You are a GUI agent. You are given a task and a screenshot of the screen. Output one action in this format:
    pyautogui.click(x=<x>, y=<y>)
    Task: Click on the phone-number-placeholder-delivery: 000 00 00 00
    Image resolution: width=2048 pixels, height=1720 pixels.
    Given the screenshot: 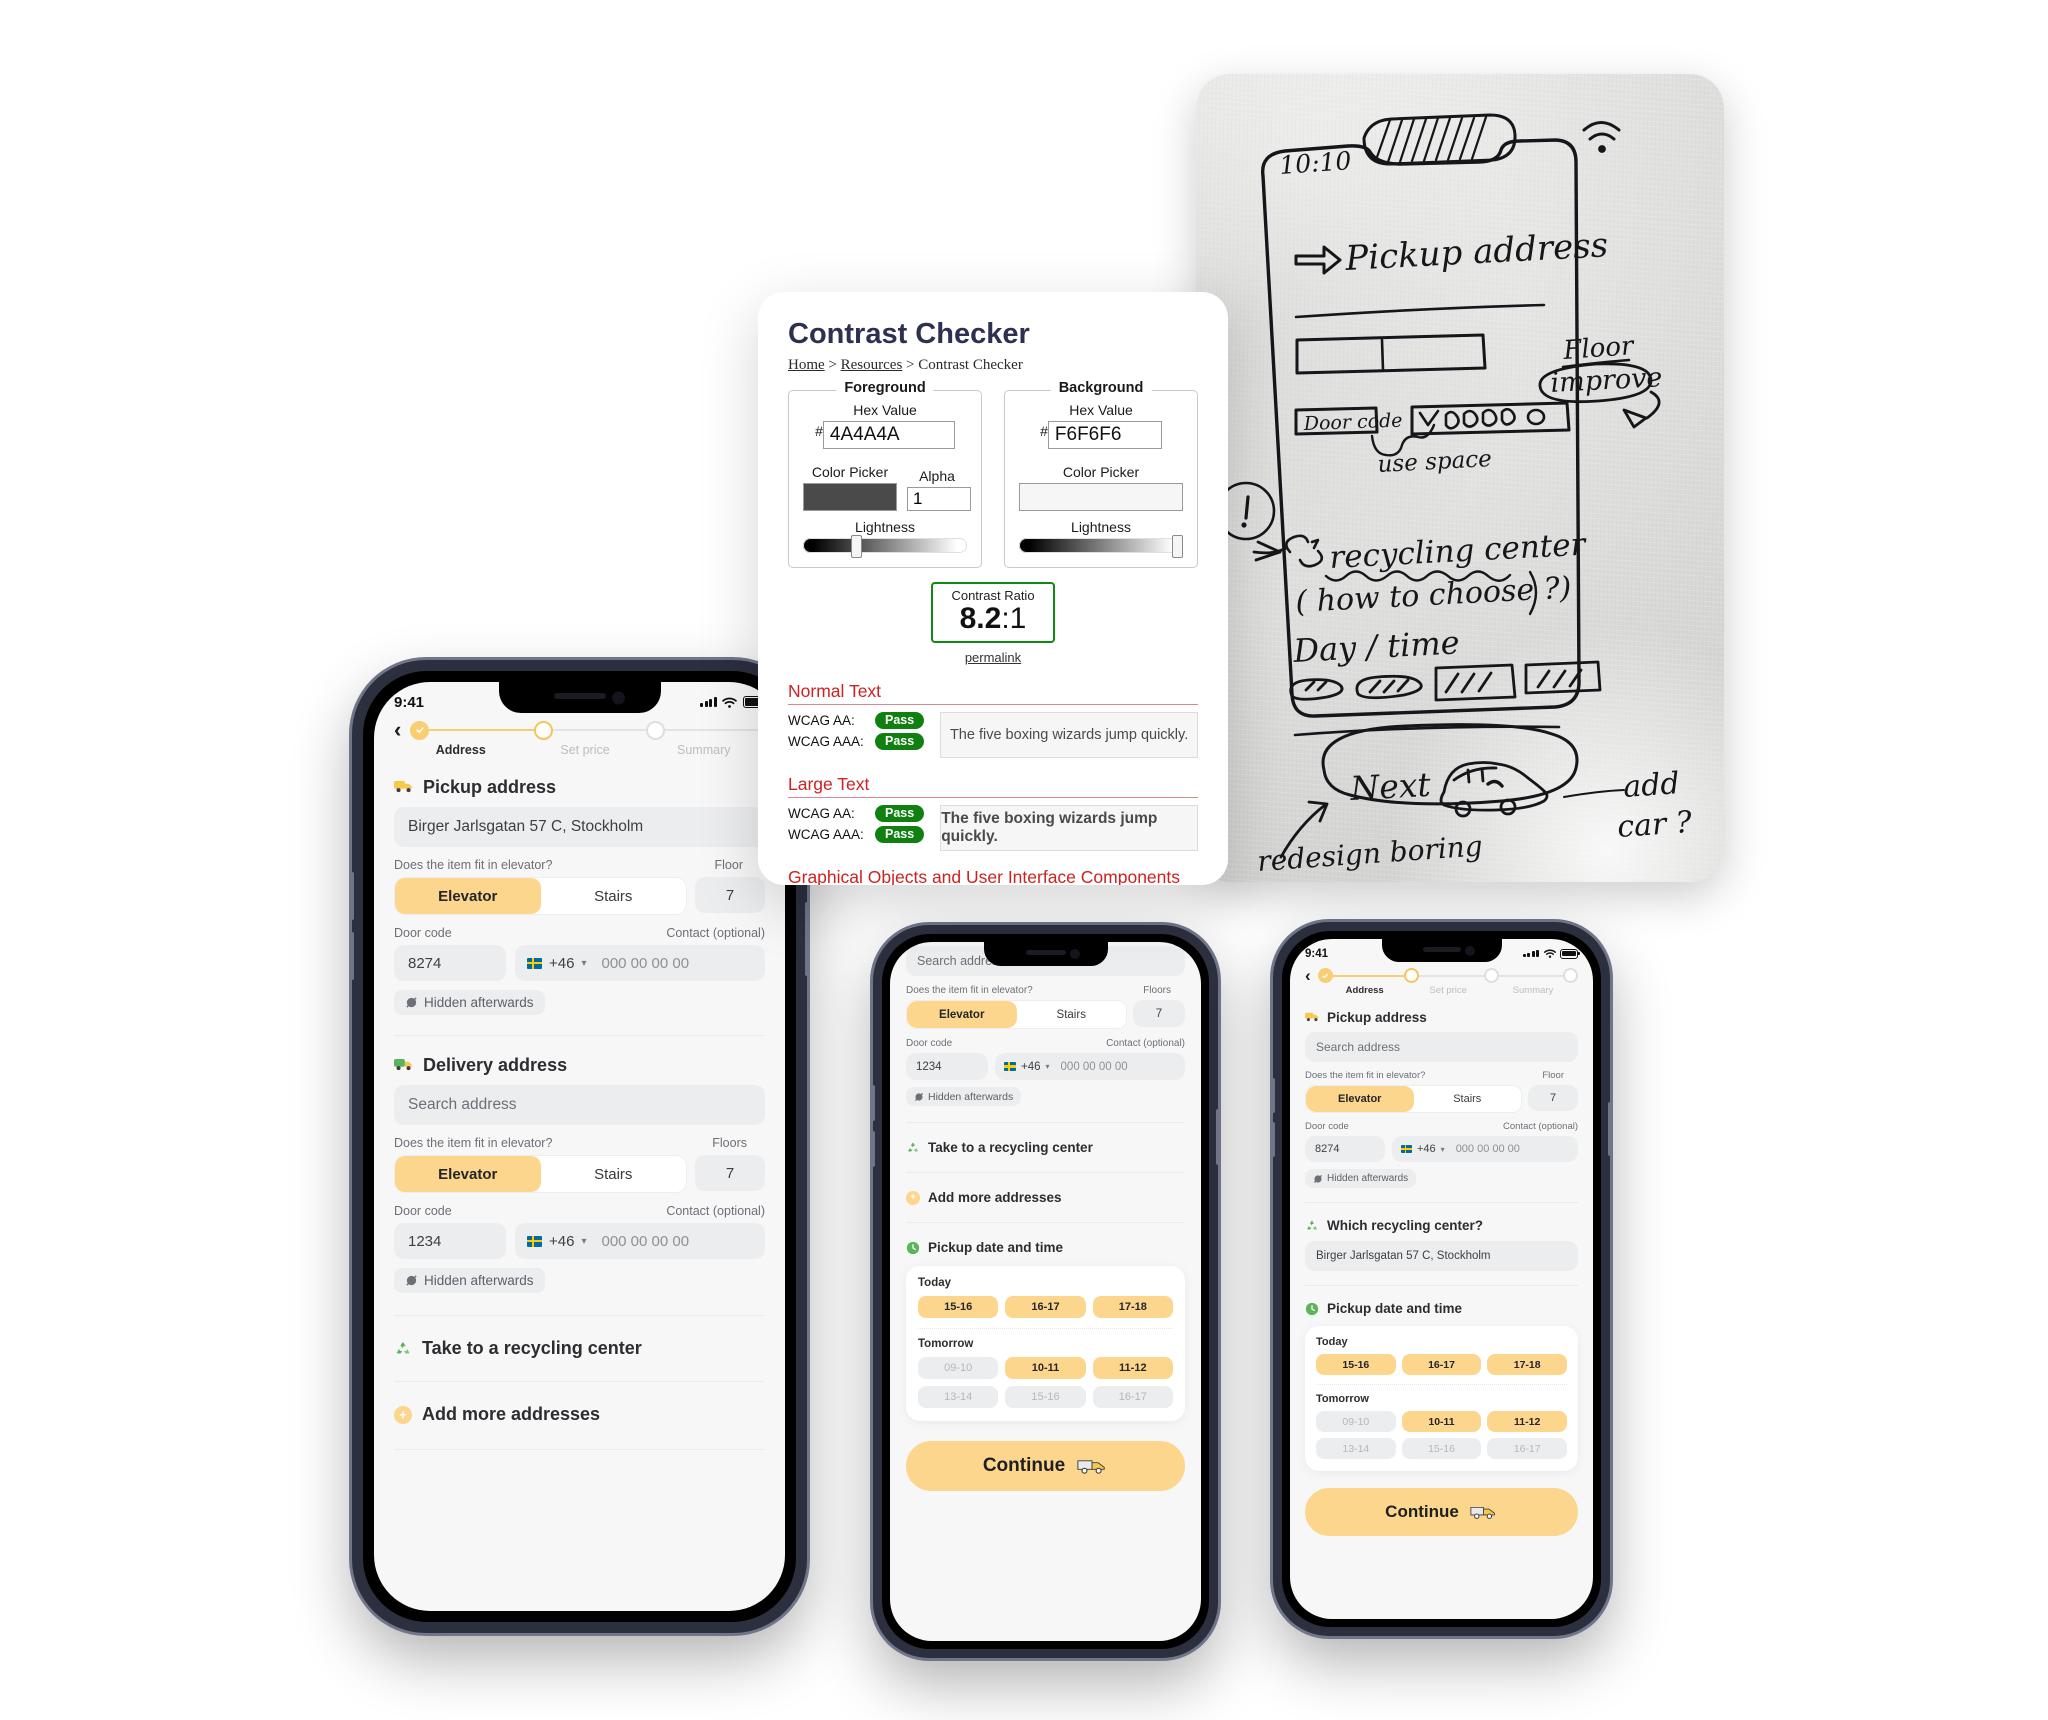 What is the action you would take?
    pyautogui.click(x=645, y=1241)
    